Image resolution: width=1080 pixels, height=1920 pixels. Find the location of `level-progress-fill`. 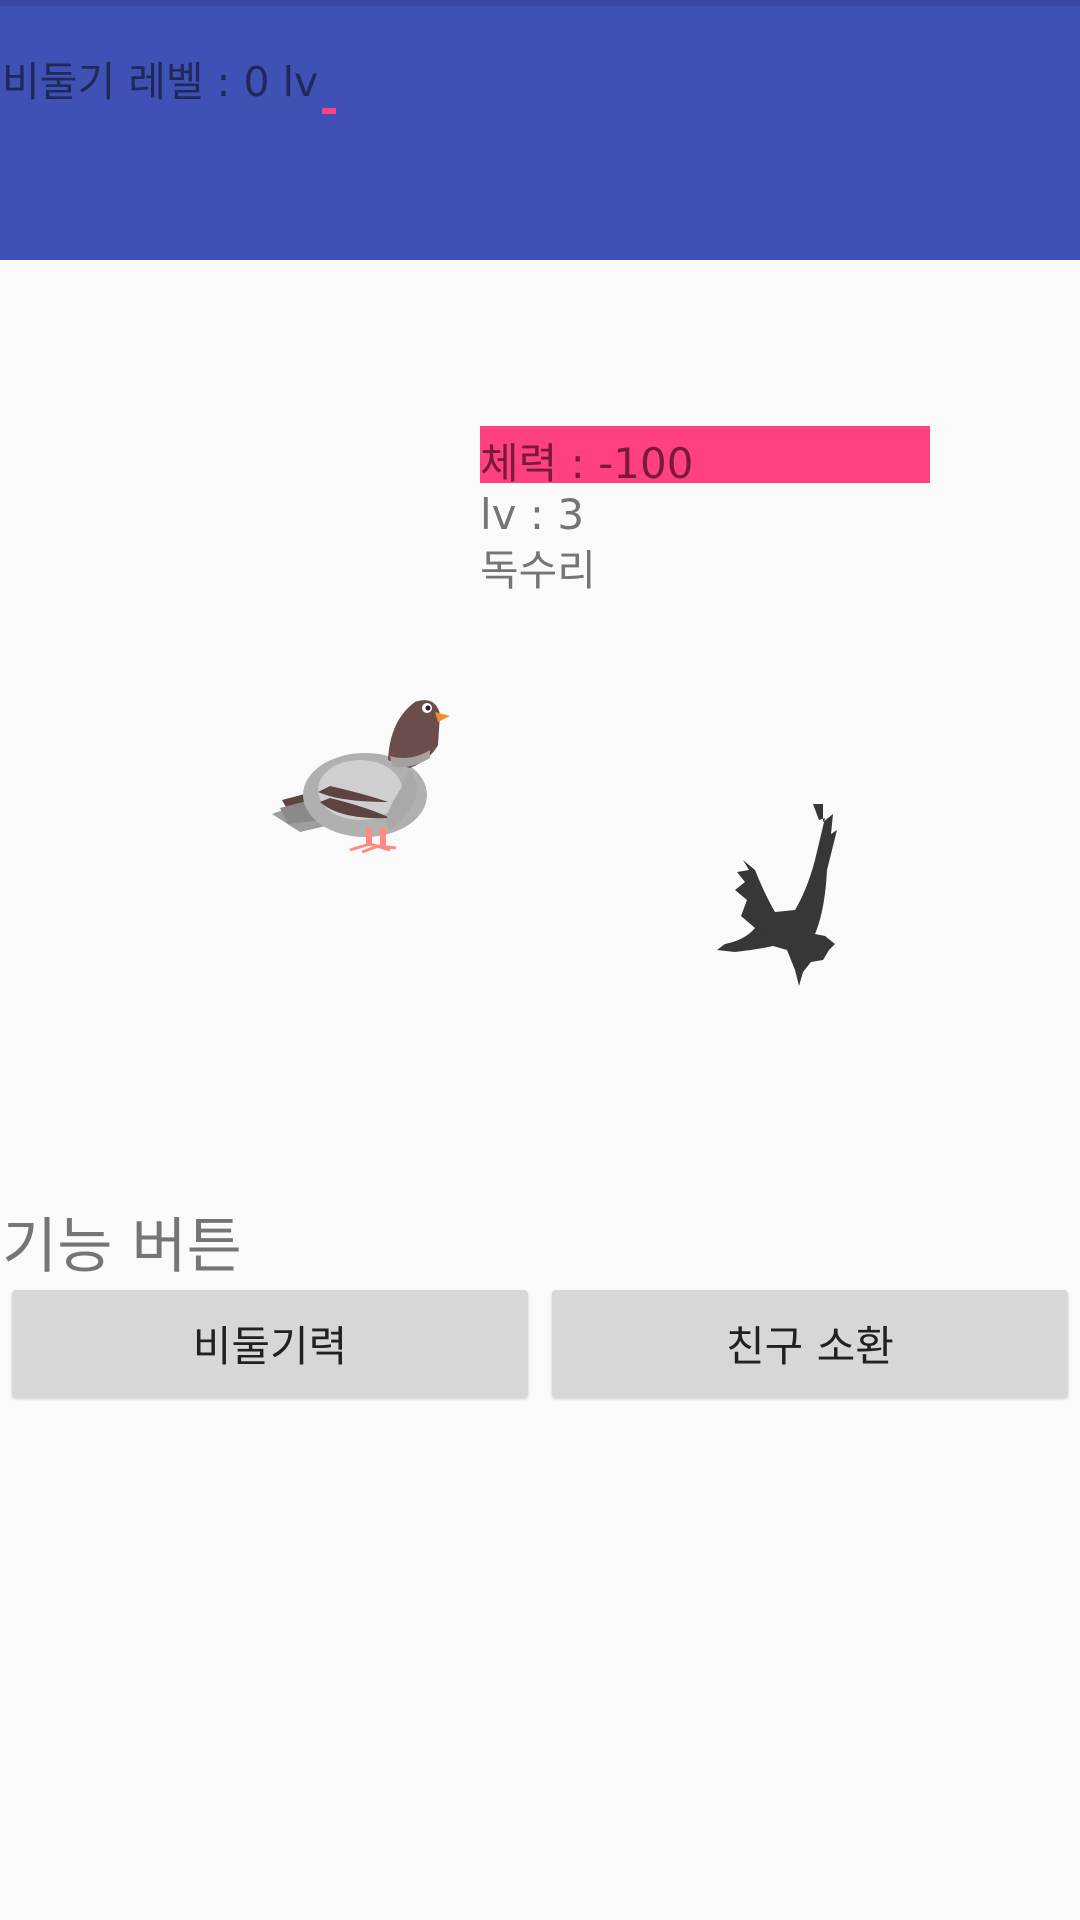

level-progress-fill is located at coordinates (329, 111).